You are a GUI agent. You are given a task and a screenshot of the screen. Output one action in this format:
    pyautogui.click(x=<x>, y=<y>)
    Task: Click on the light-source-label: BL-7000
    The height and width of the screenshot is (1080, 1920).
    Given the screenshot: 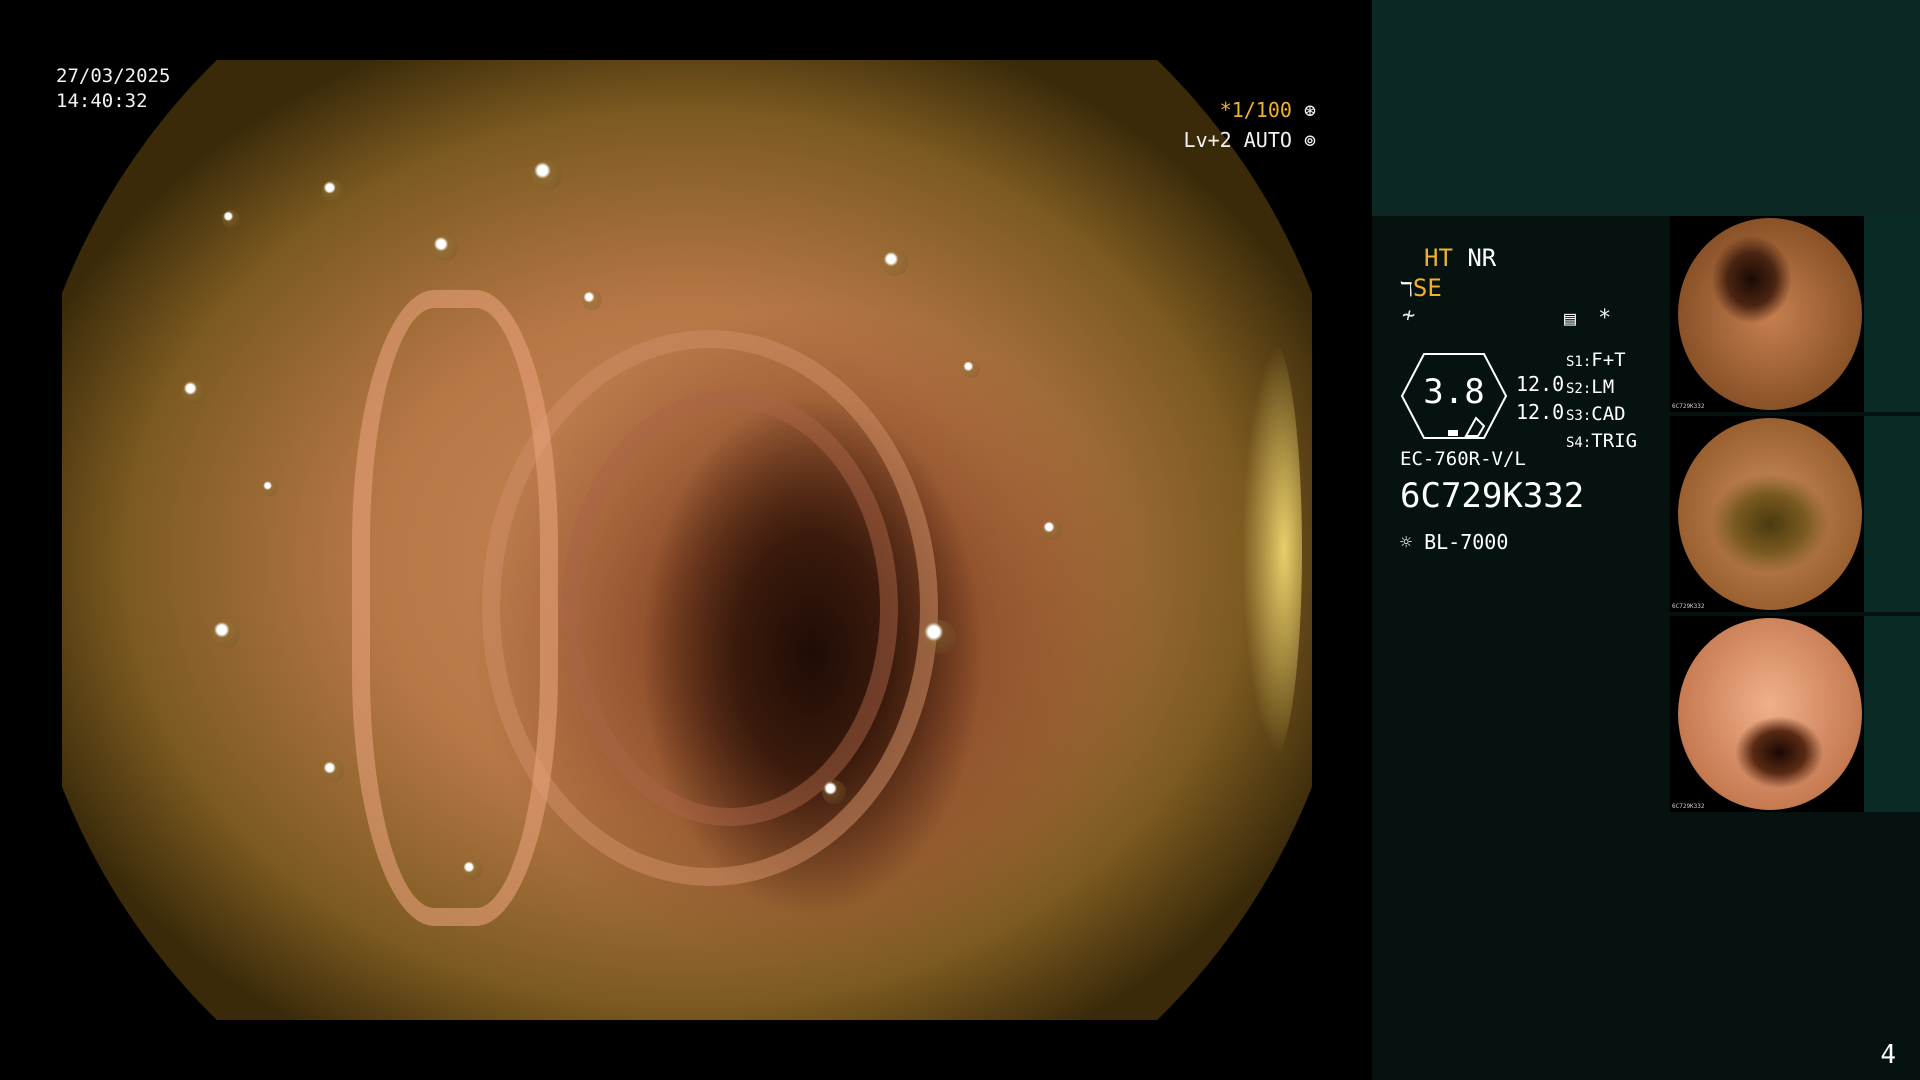 What is the action you would take?
    pyautogui.click(x=1466, y=542)
    